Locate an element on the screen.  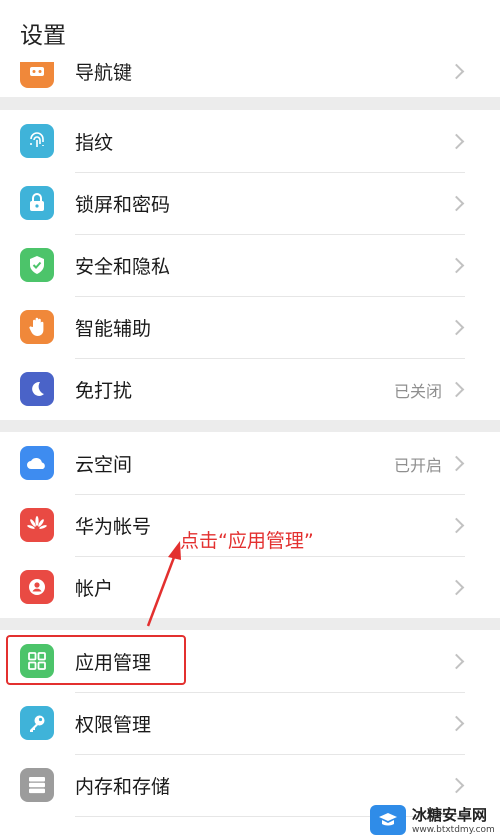
watermark-logo-icon is located at coordinates (388, 819).